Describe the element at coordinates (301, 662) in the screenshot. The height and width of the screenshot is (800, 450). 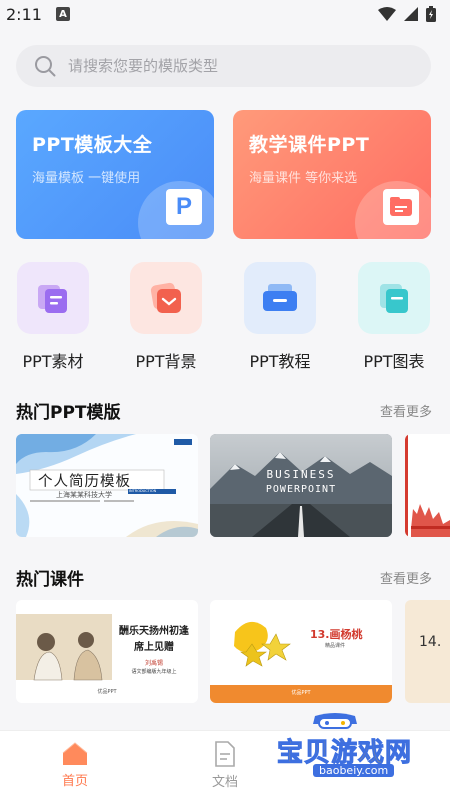
I see `starfruit-thumbnail` at that location.